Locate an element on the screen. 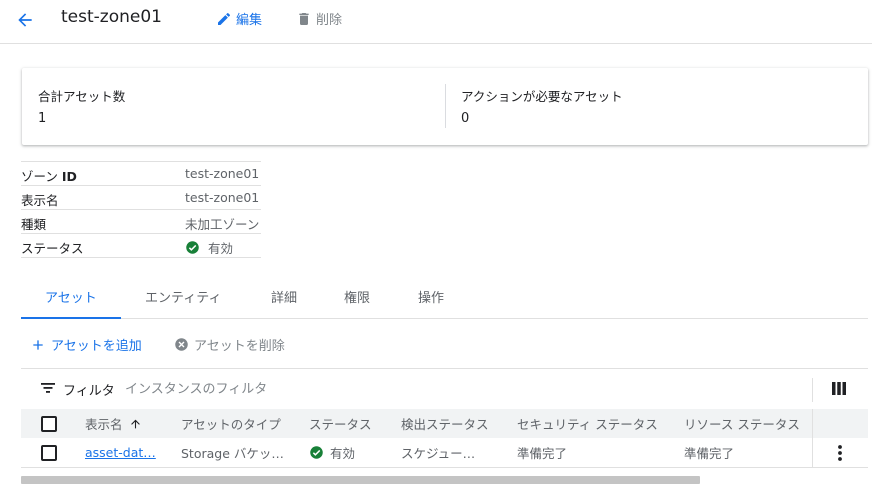  status-text: 有効 is located at coordinates (221, 248).